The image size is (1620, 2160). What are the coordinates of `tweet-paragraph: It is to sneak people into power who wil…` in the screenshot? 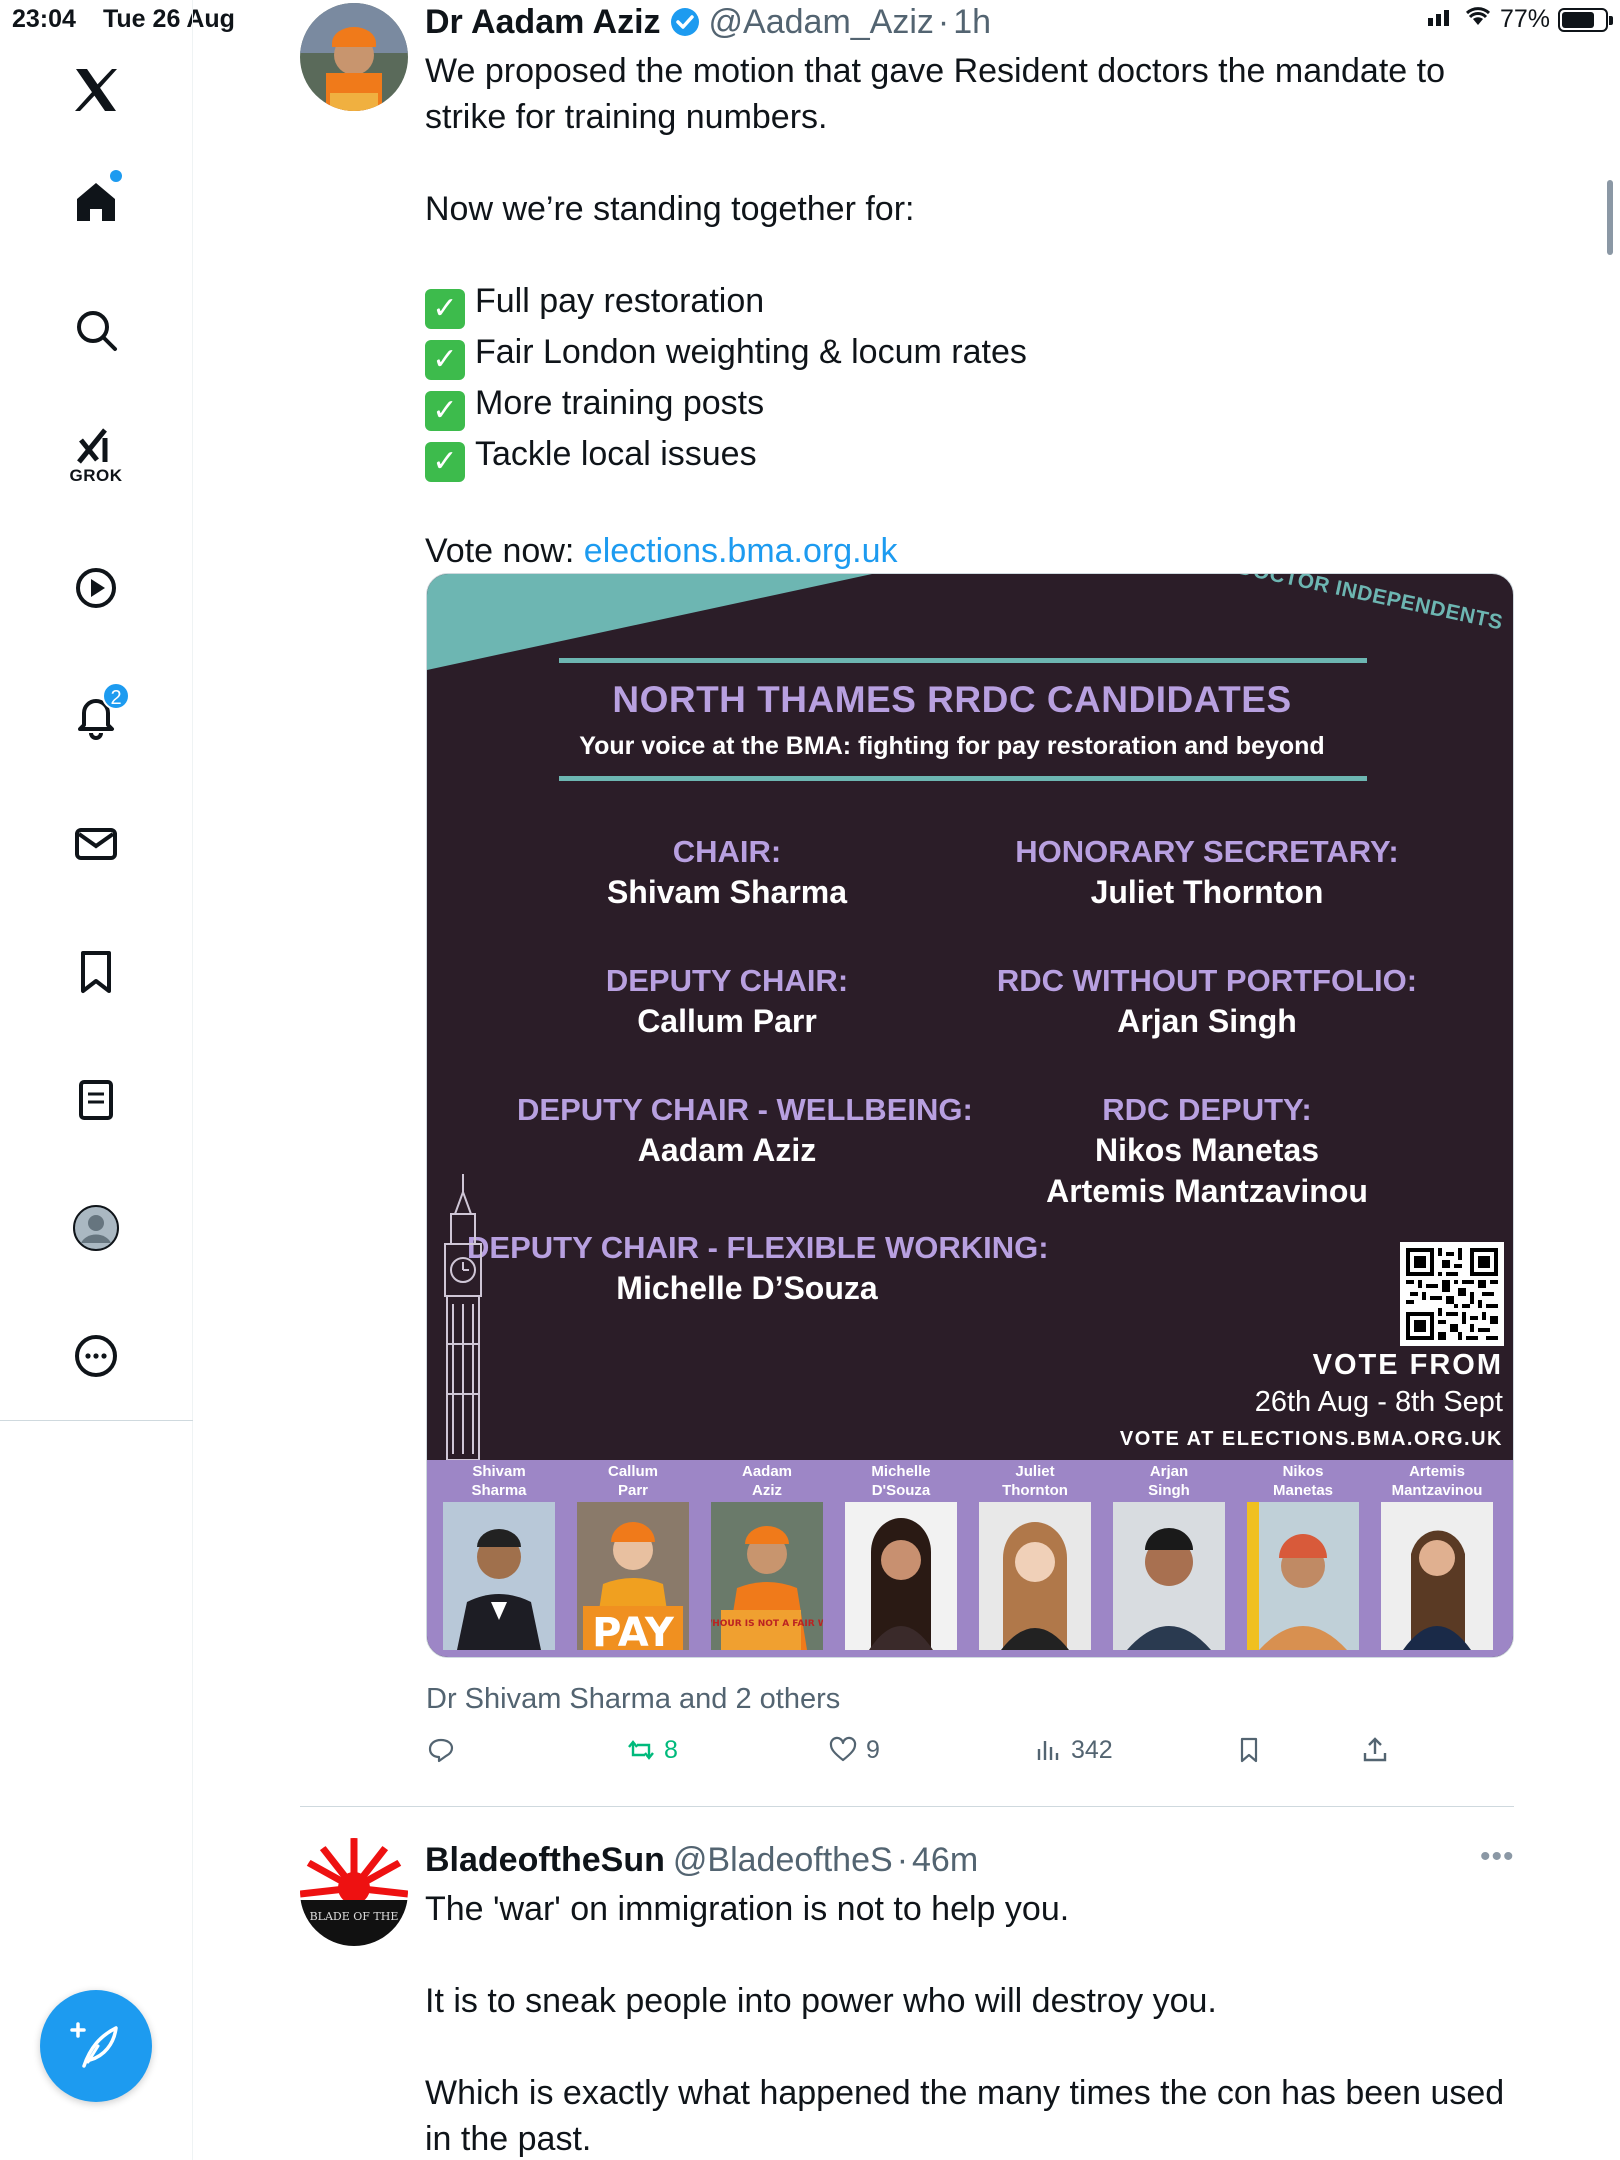 It's located at (821, 2001).